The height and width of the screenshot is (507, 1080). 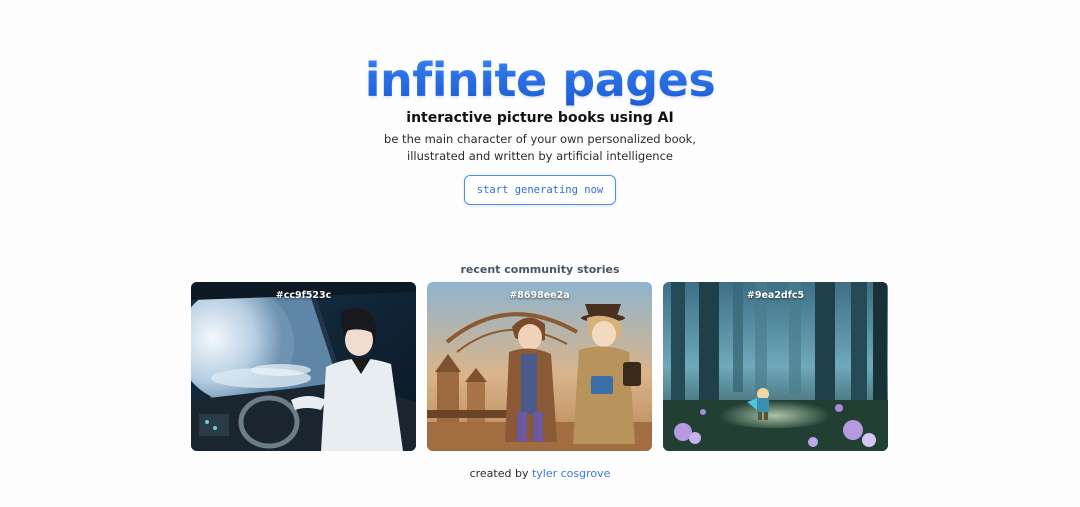 I want to click on app-subtitle: interactive picture books using AI, so click(x=540, y=118).